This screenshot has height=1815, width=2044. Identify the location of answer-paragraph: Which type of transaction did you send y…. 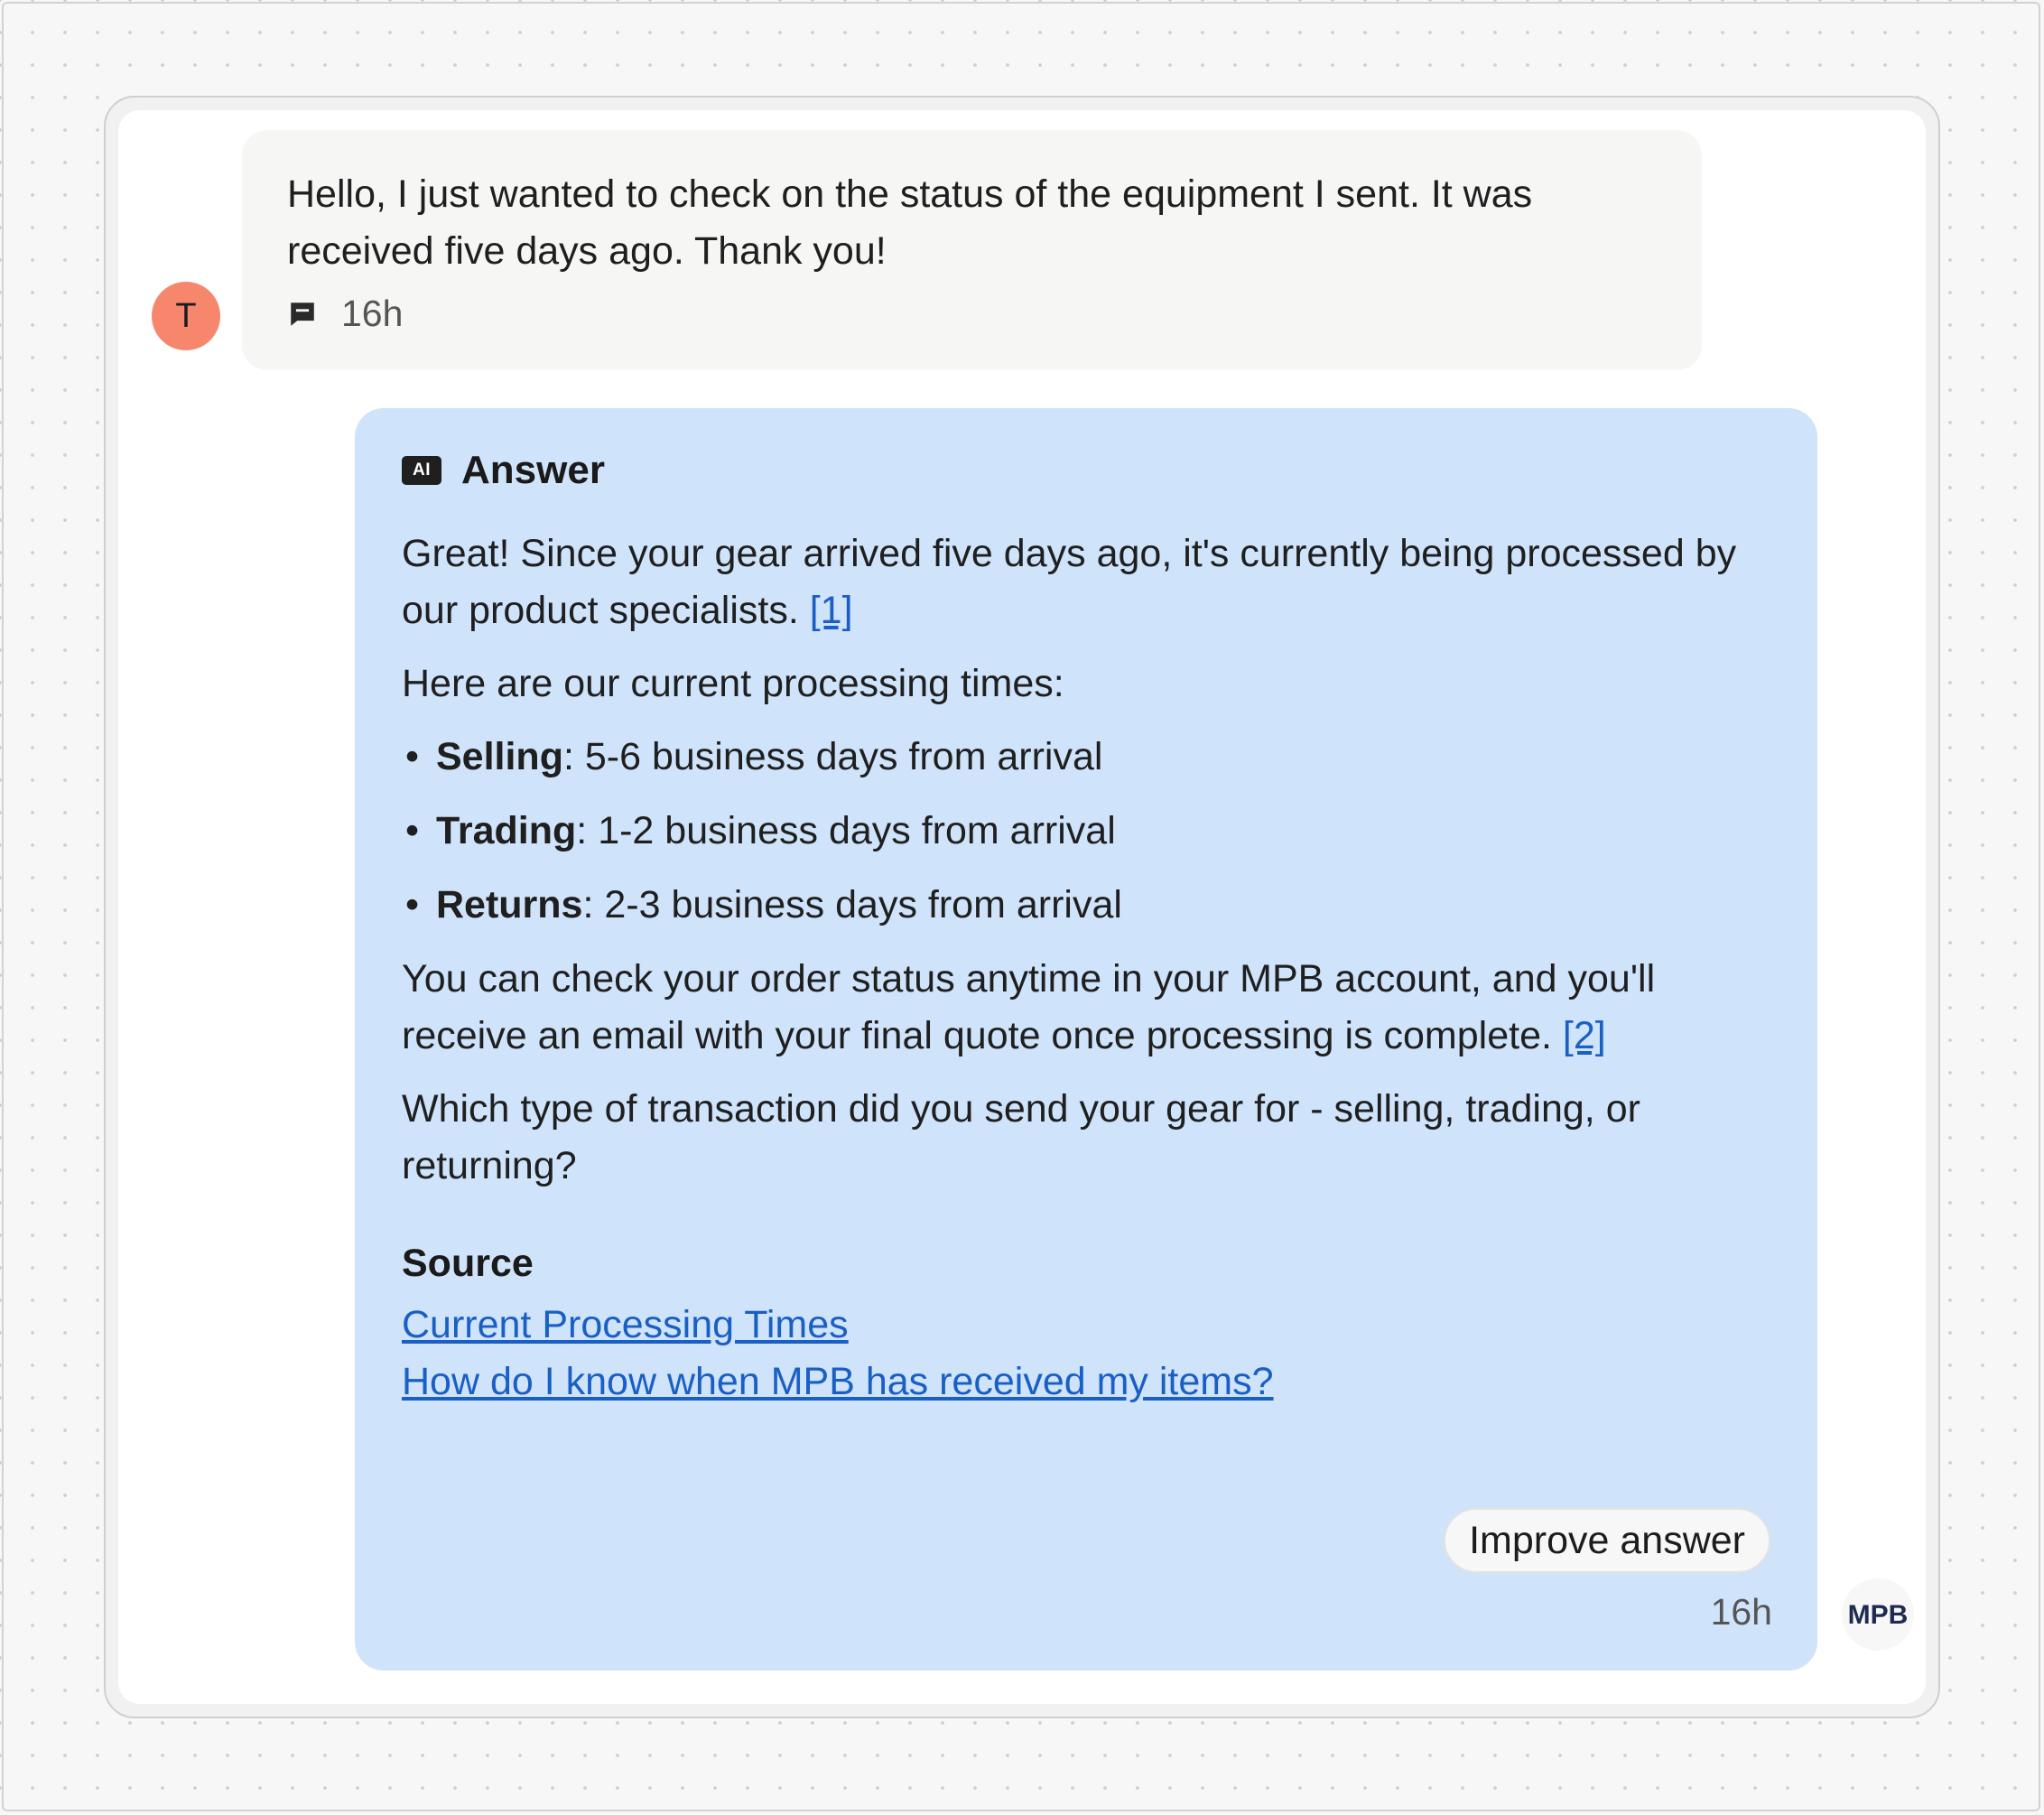
(1021, 1137).